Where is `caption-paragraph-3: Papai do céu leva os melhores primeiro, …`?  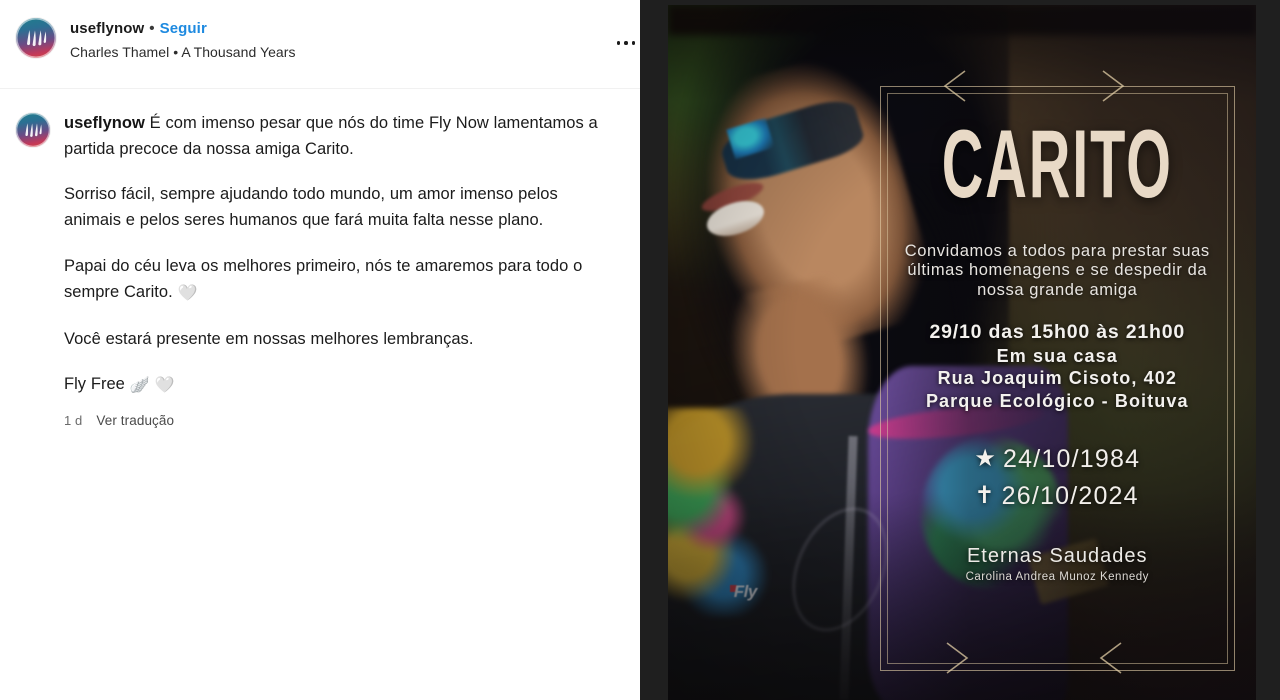 caption-paragraph-3: Papai do céu leva os melhores primeiro, … is located at coordinates (334, 280).